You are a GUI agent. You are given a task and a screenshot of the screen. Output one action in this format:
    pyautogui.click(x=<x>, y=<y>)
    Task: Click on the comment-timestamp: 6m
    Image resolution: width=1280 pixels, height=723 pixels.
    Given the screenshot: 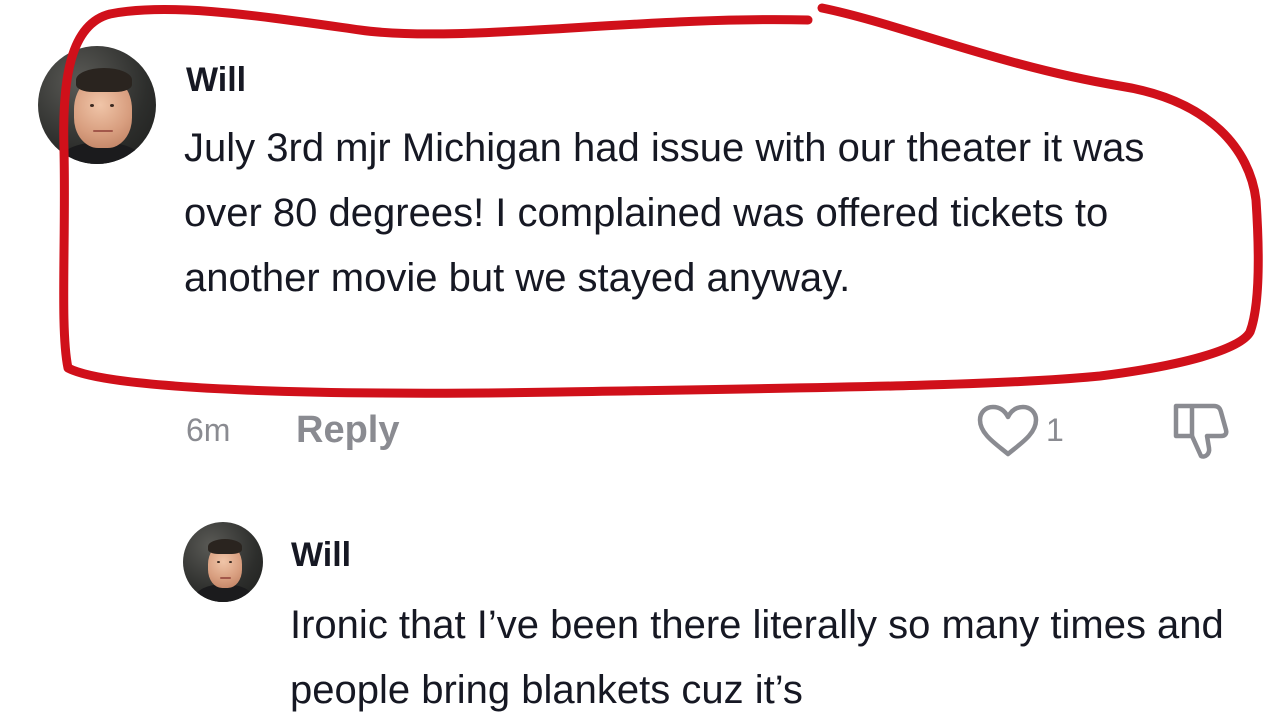 What is the action you would take?
    pyautogui.click(x=208, y=430)
    